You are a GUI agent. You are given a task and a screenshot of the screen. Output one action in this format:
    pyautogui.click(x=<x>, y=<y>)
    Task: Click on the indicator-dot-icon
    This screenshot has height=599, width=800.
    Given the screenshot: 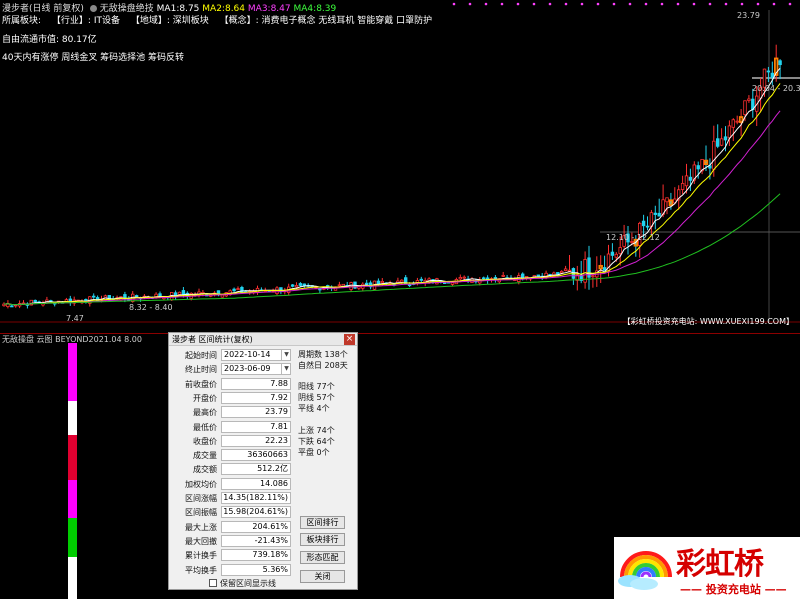 What is the action you would take?
    pyautogui.click(x=93, y=8)
    